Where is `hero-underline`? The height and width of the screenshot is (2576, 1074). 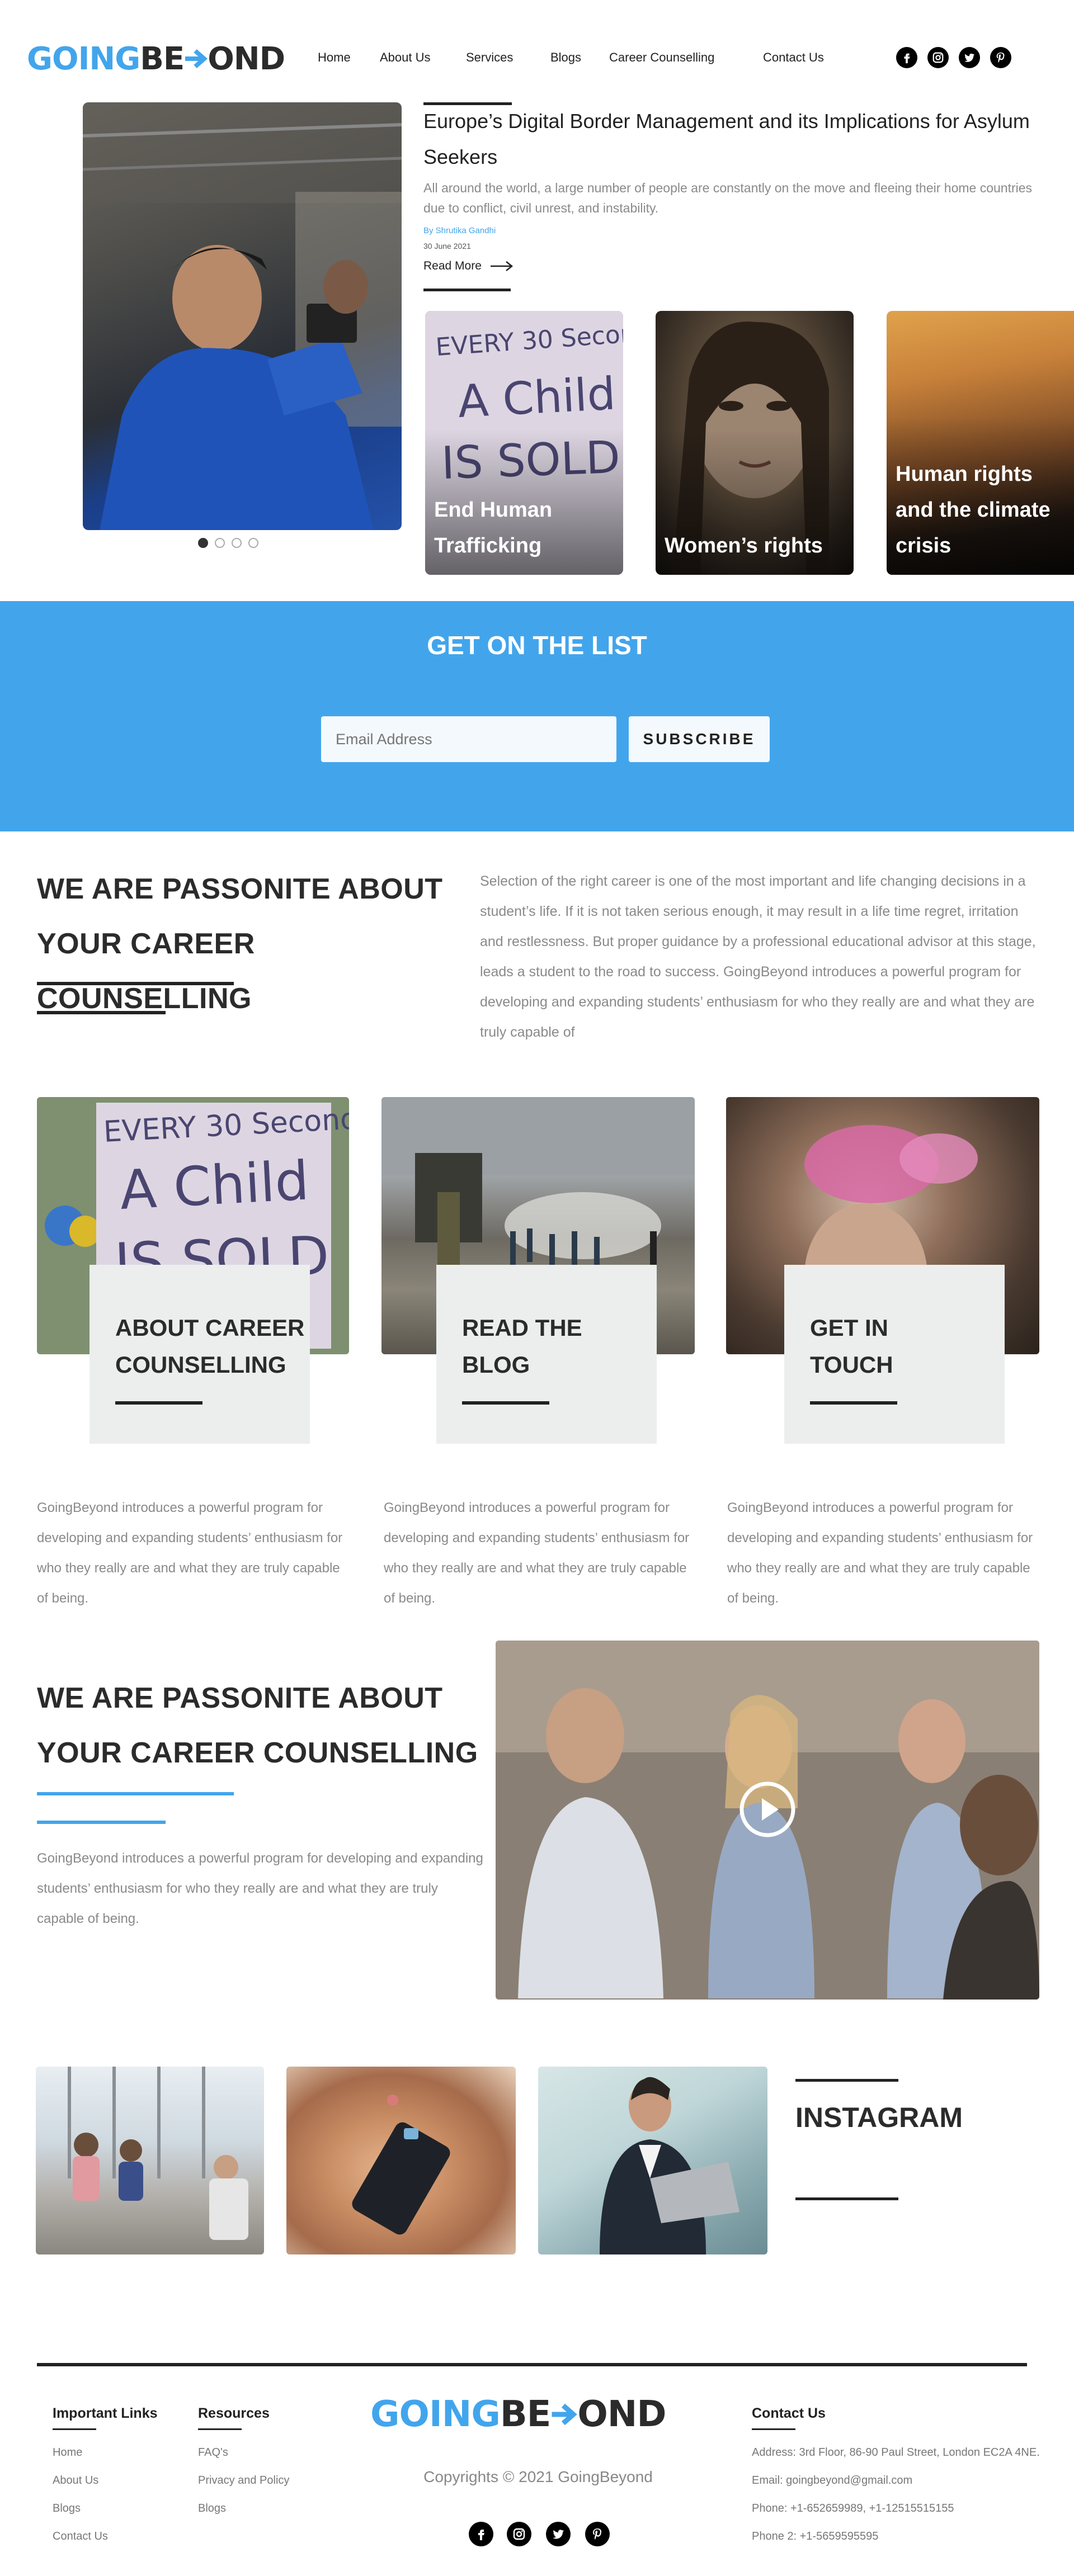
hero-underline is located at coordinates (467, 290).